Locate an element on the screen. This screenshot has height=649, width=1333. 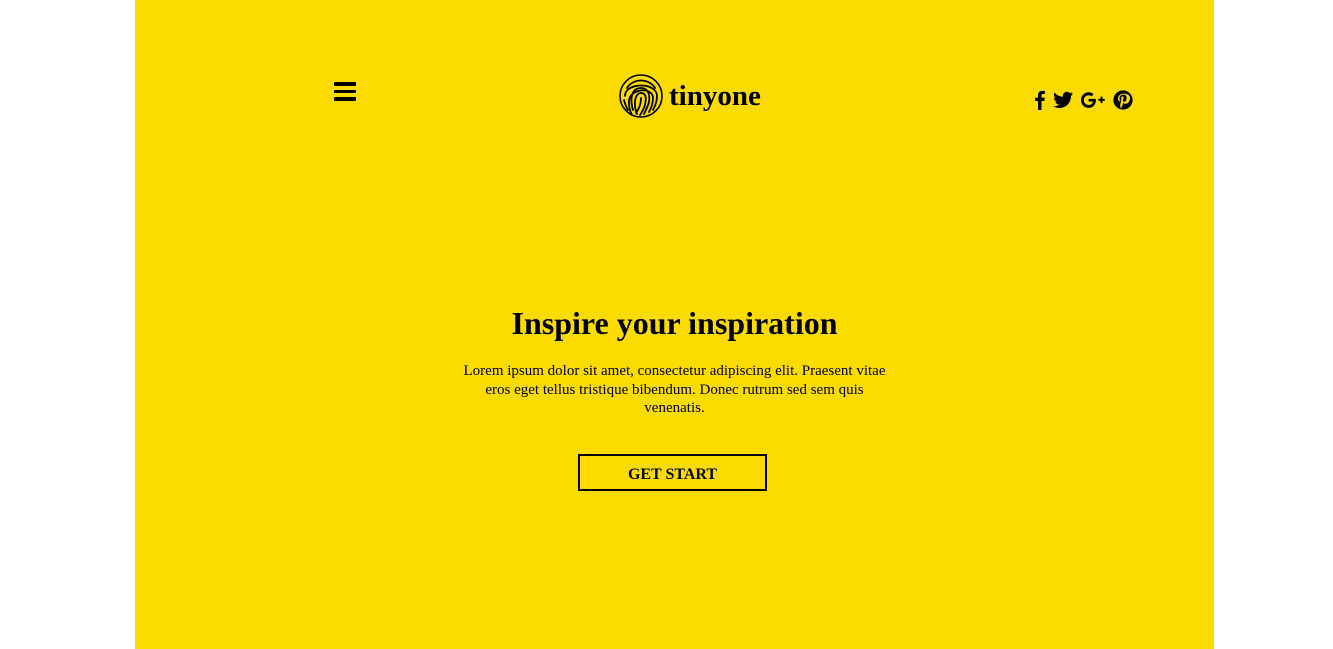
brand-link: tinyone is located at coordinates (690, 96).